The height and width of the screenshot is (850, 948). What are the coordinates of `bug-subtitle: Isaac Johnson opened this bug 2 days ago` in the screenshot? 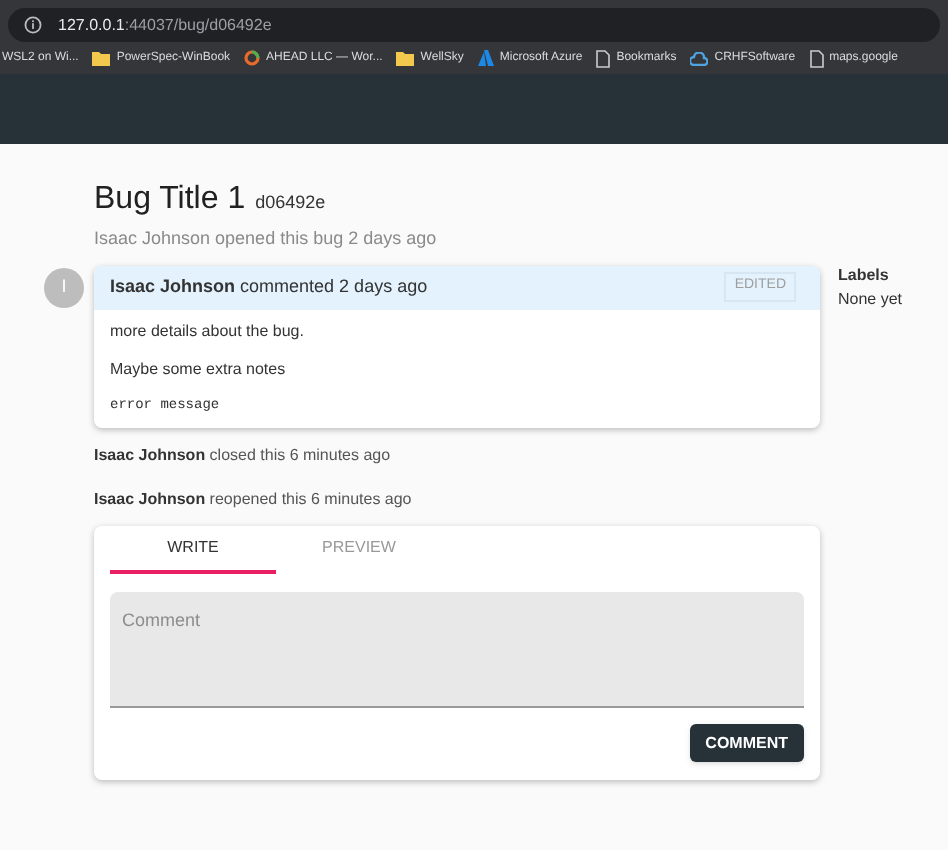 It's located at (266, 239).